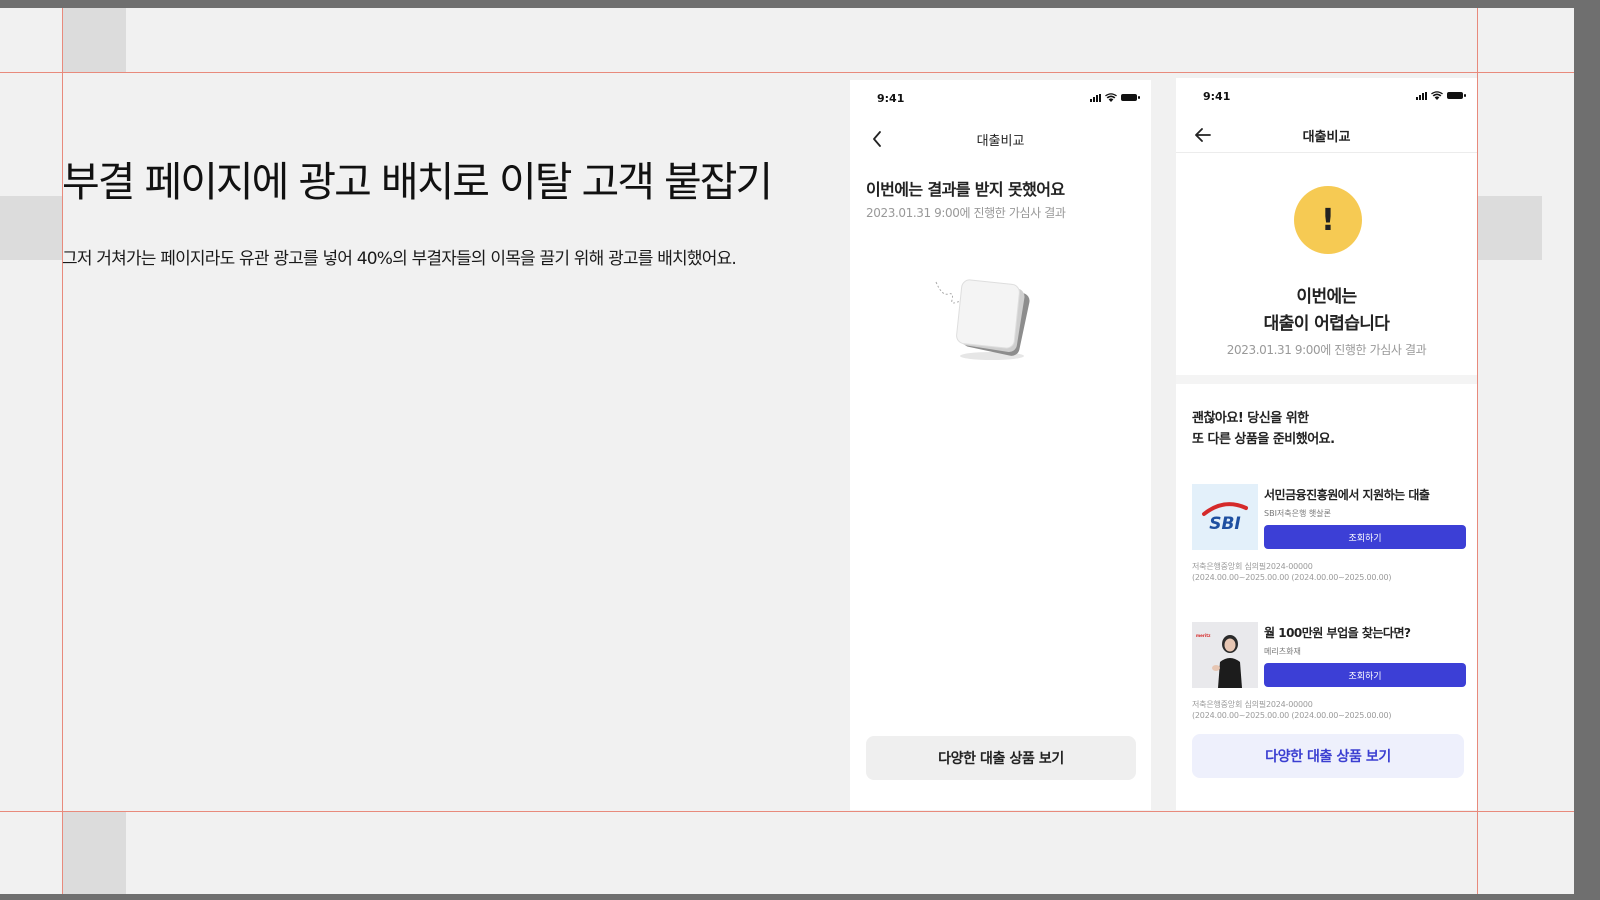 The width and height of the screenshot is (1600, 900). I want to click on slide-headline: 부결 페이지에 광고 배치로 이탈 고객 붙잡기, so click(417, 182).